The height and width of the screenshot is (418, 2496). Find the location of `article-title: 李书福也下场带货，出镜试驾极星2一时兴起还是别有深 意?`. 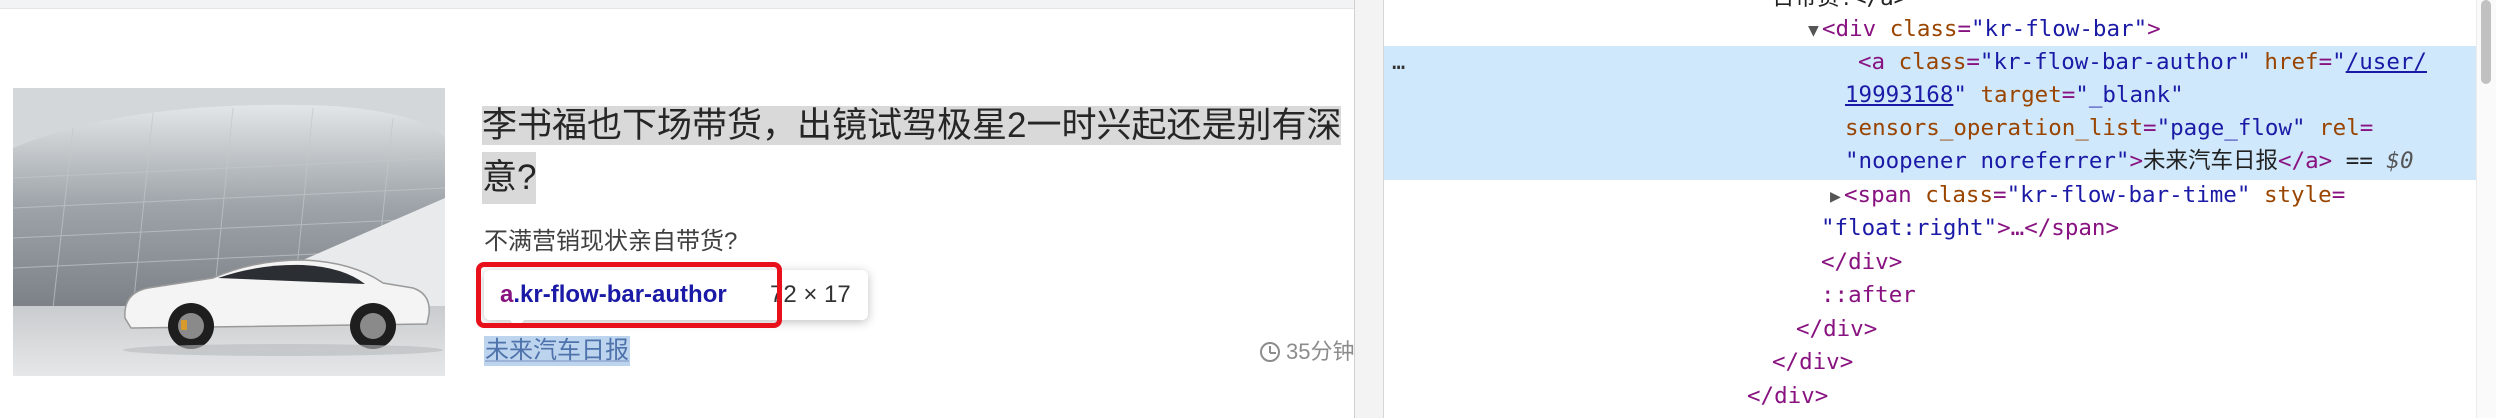

article-title: 李书福也下场带货，出镜试驾极星2一时兴起还是别有深 意? is located at coordinates (918, 152).